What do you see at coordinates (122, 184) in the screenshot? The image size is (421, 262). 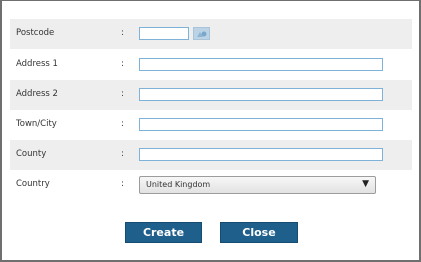 I see `country-colon: :` at bounding box center [122, 184].